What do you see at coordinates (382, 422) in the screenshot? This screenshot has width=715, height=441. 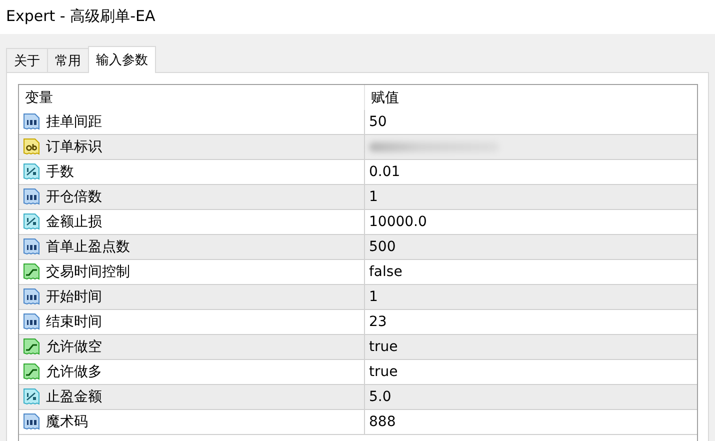 I see `parameter-value: 888` at bounding box center [382, 422].